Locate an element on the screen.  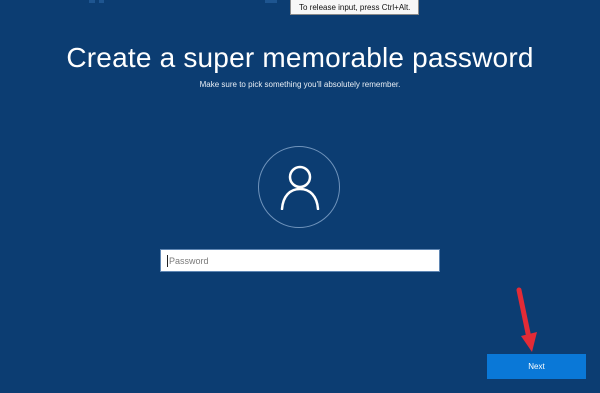
release-input-tooltip: To release input, press Ctrl+Alt. is located at coordinates (355, 7).